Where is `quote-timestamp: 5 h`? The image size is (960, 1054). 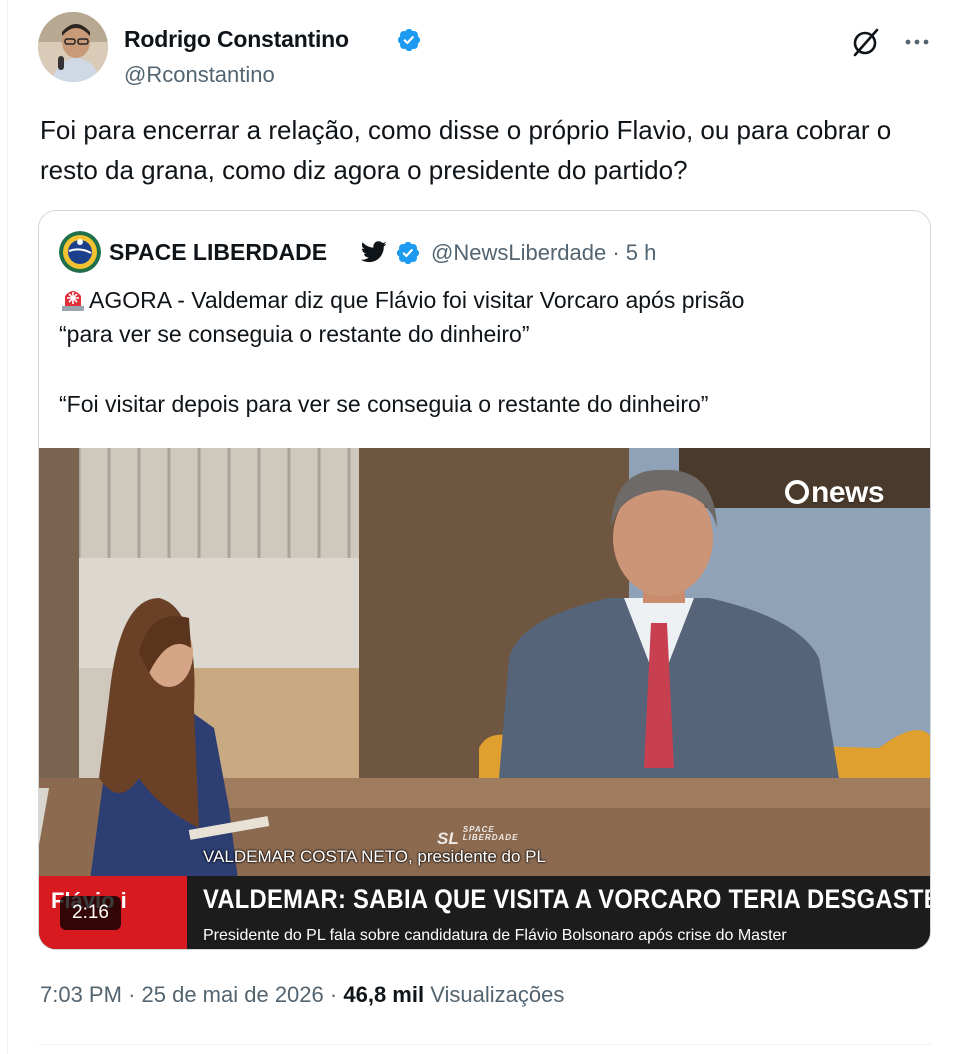
quote-timestamp: 5 h is located at coordinates (641, 252).